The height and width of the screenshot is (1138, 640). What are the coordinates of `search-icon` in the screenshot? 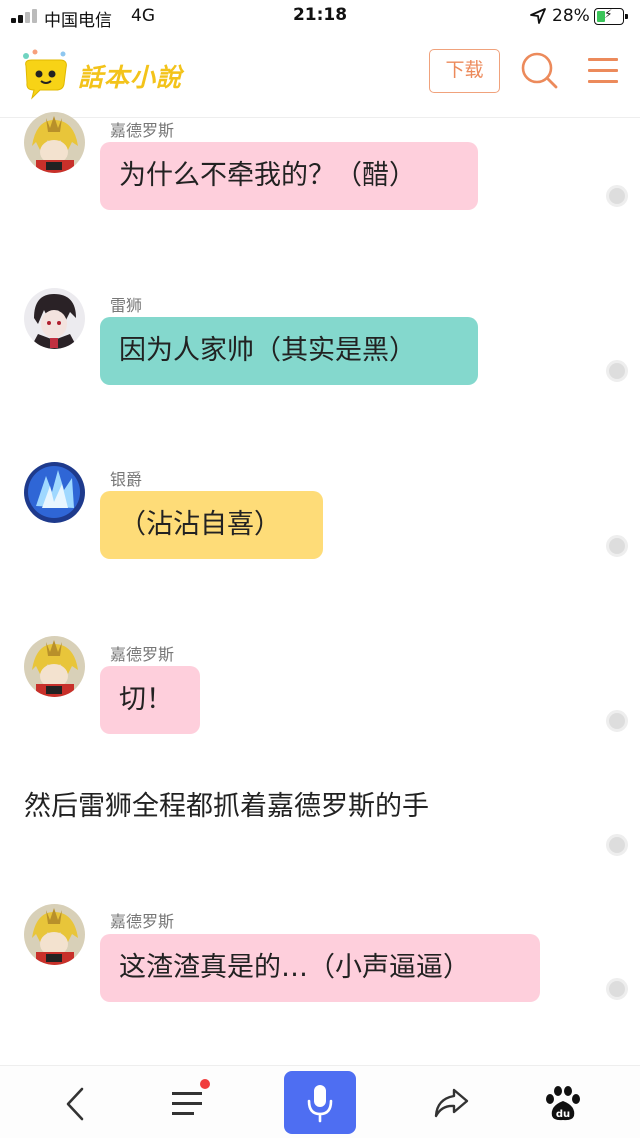 It's located at (539, 70).